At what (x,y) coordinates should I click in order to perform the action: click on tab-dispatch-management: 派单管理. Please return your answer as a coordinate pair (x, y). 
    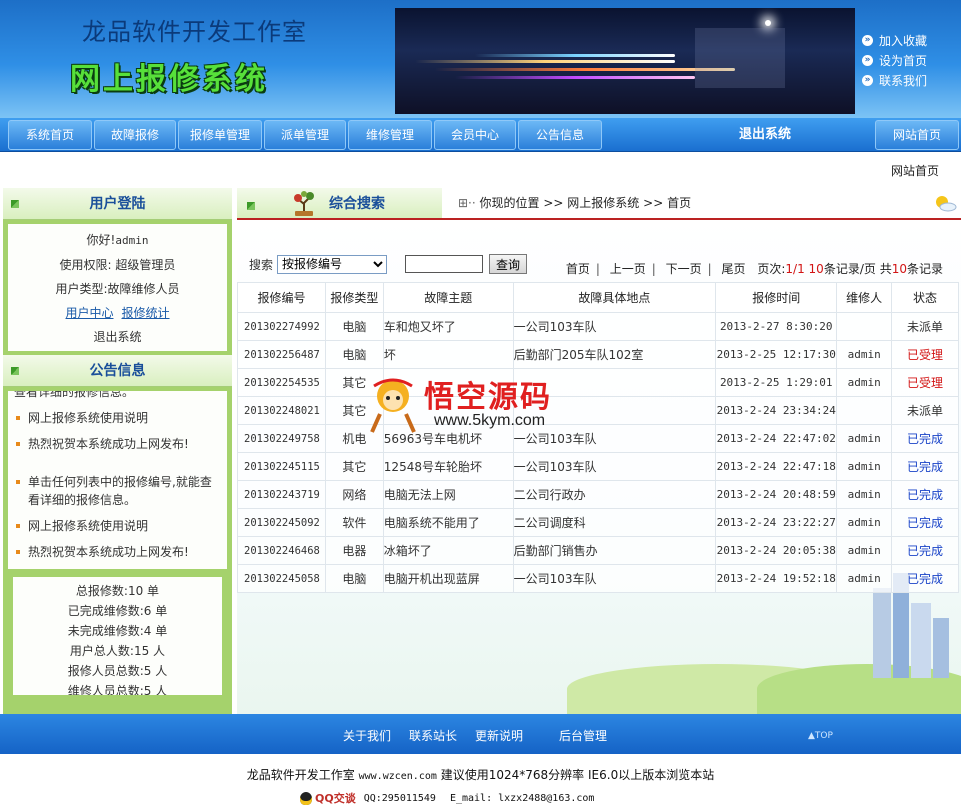
    Looking at the image, I should click on (305, 135).